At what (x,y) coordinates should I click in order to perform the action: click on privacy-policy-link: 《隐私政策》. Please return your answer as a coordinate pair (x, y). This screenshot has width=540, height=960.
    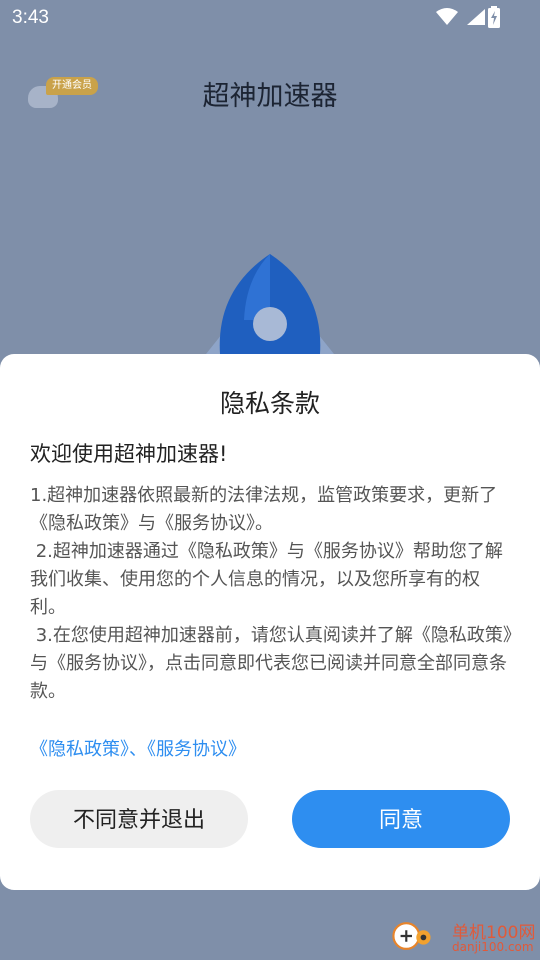
    Looking at the image, I should click on (79, 749).